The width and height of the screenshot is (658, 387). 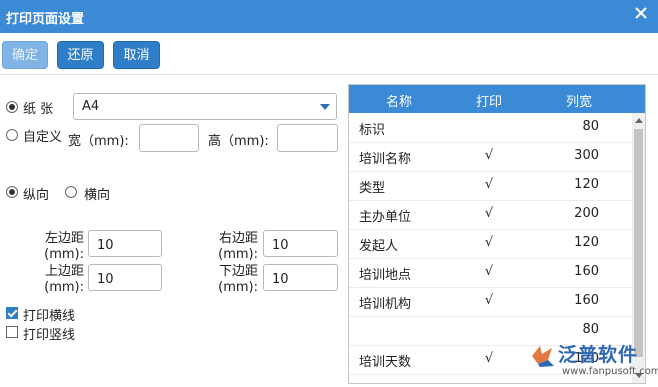 What do you see at coordinates (71, 192) in the screenshot?
I see `landscape-radio` at bounding box center [71, 192].